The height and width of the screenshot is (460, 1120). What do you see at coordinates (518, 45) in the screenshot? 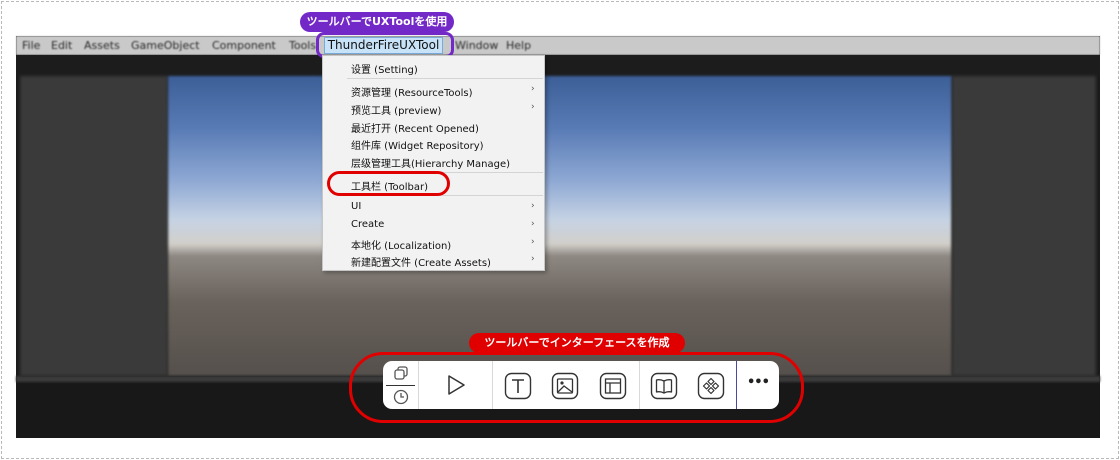
I see `menu-help: Help` at bounding box center [518, 45].